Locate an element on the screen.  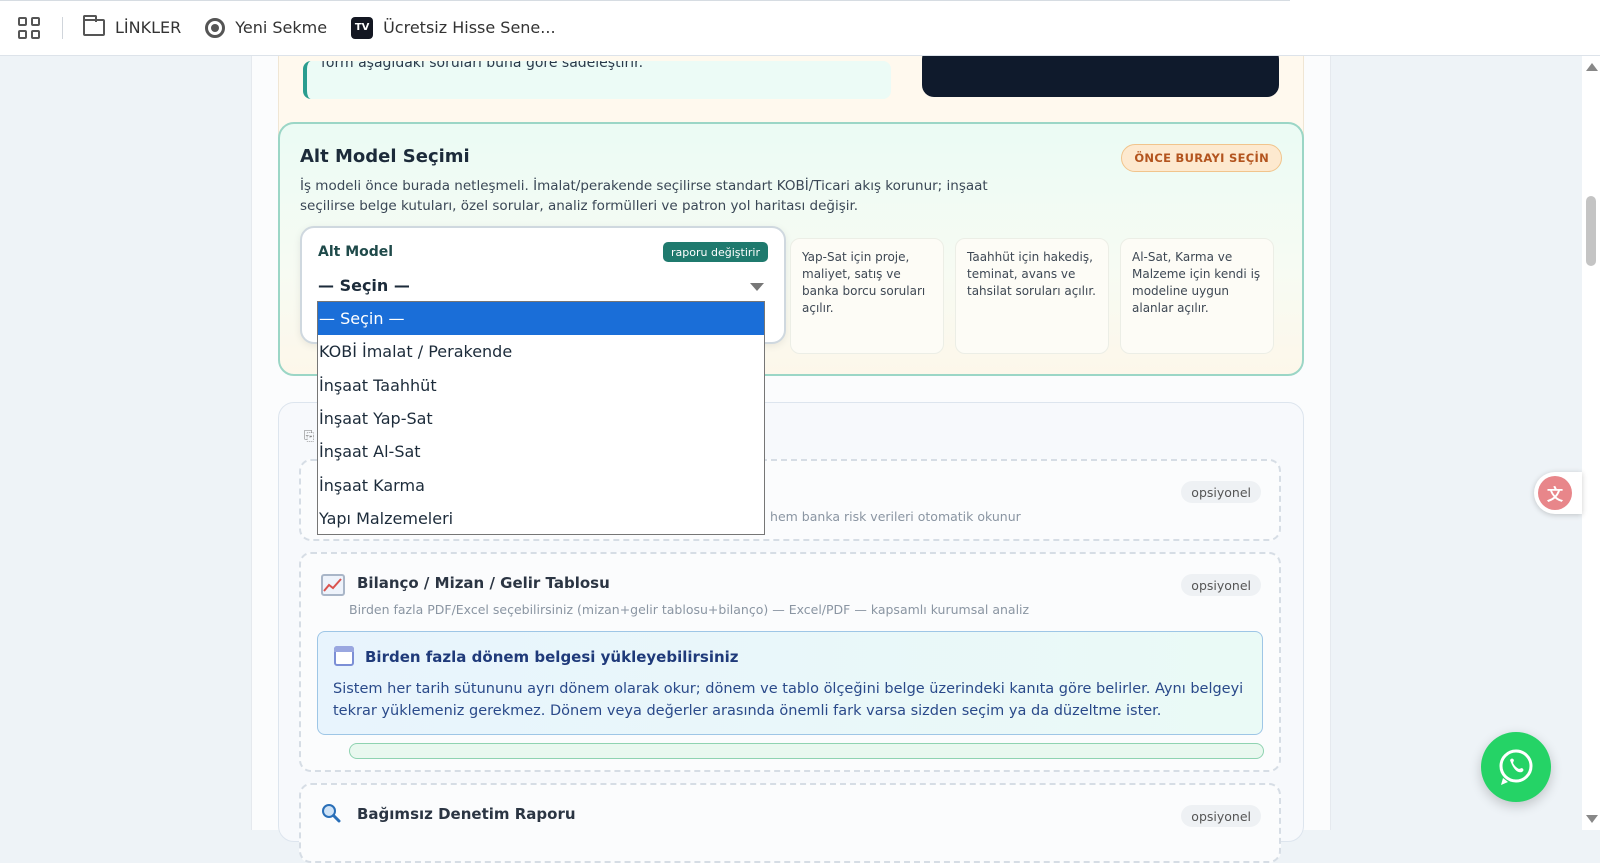
upload-progress-bar is located at coordinates (806, 751).